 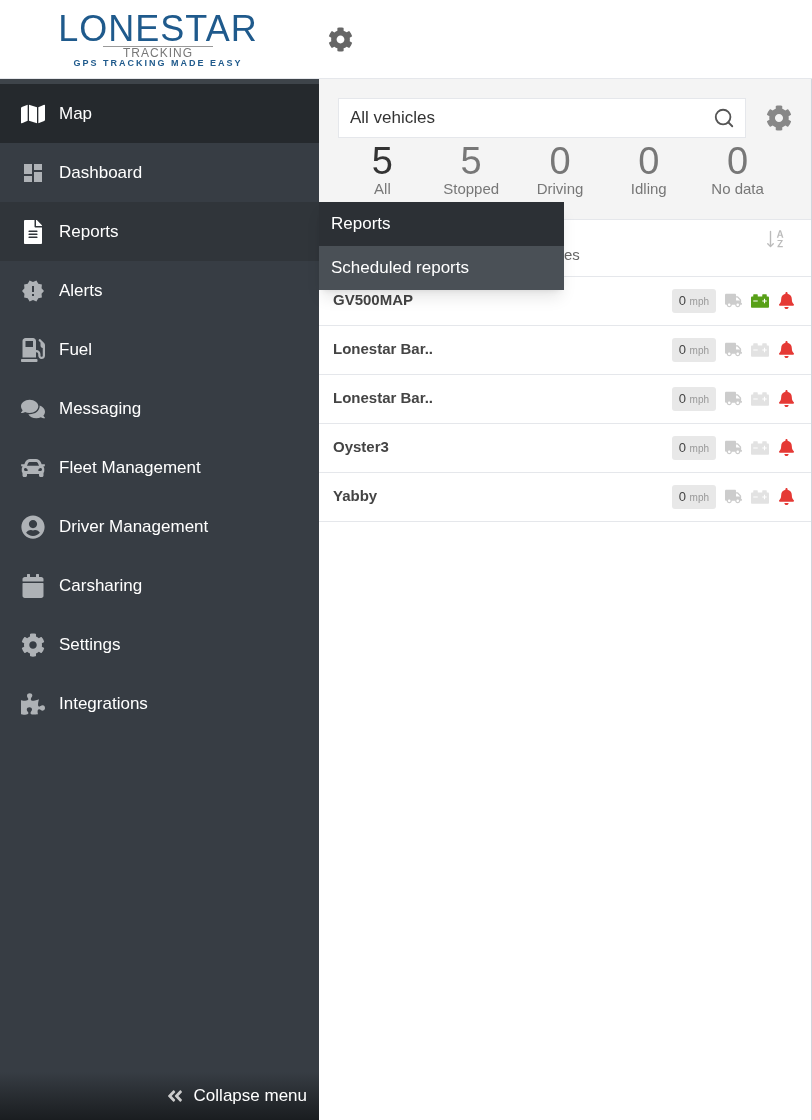 I want to click on document-icon, so click(x=33, y=231).